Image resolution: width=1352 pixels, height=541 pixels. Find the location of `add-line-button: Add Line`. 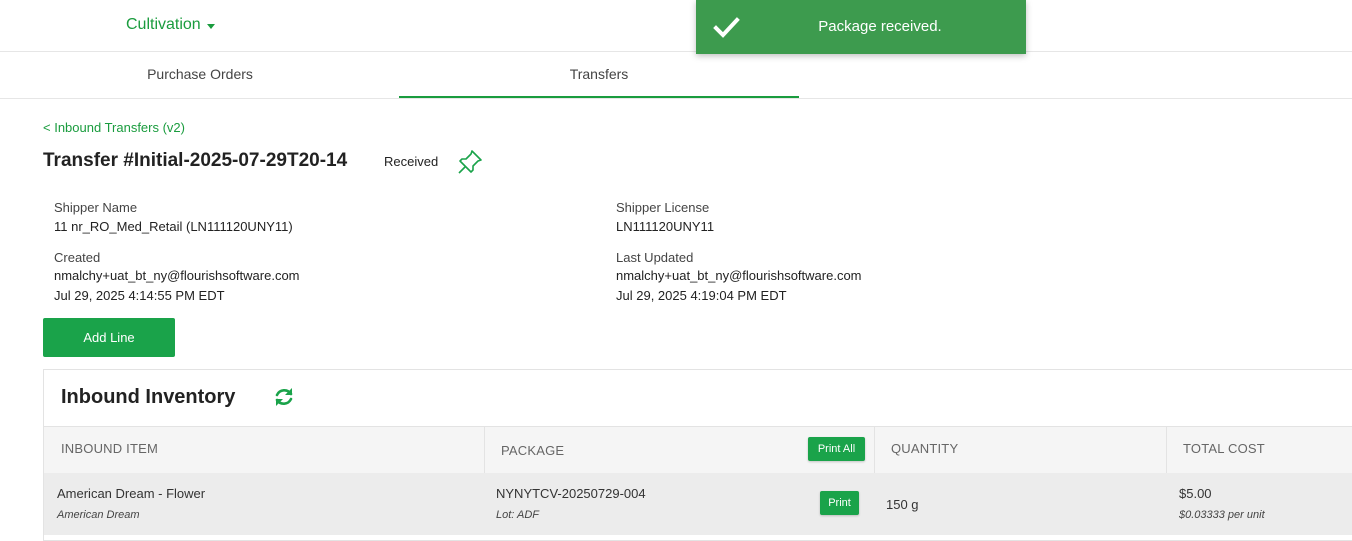

add-line-button: Add Line is located at coordinates (109, 337).